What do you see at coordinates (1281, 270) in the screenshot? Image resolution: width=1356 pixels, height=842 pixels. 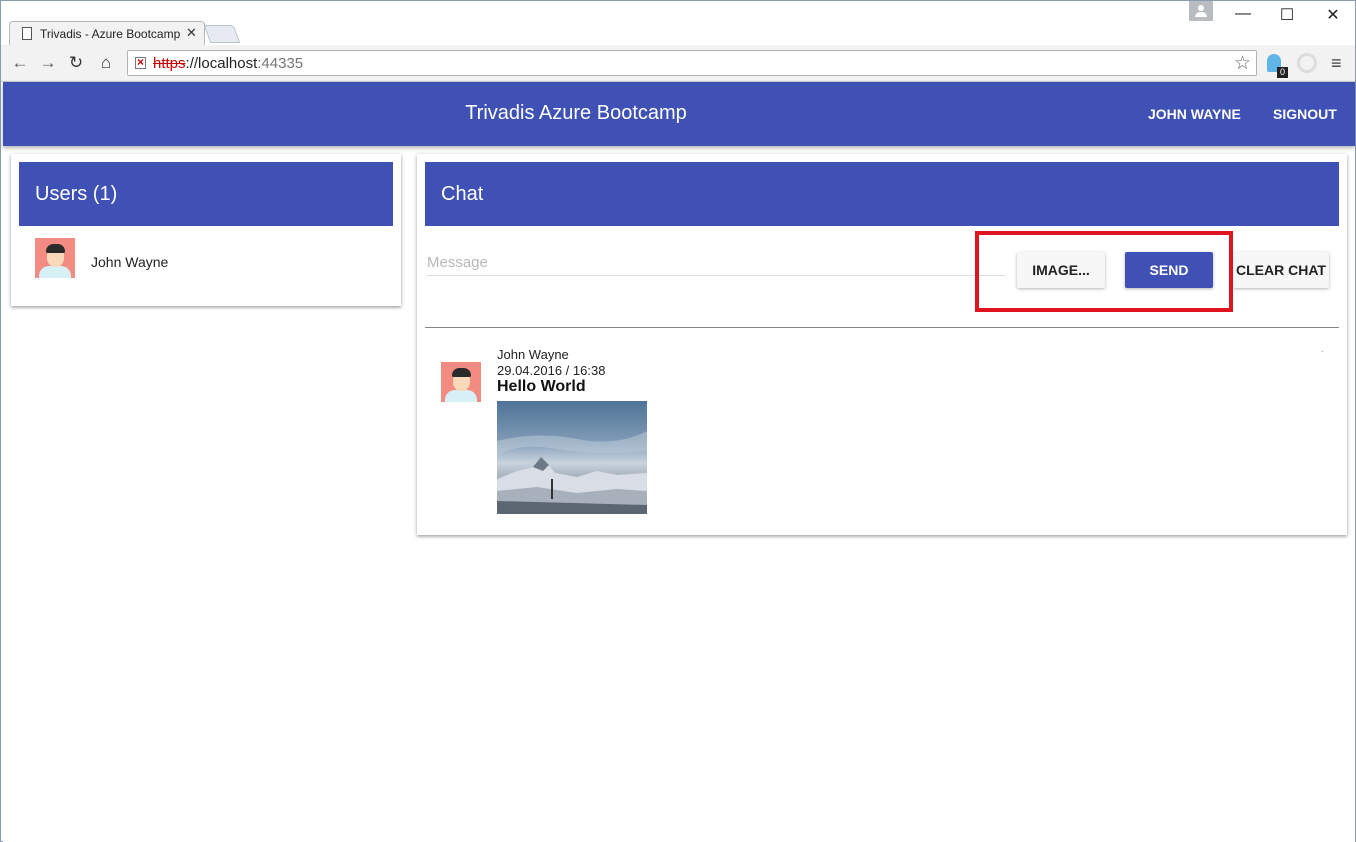 I see `clear-chat-button: CLEAR CHAT` at bounding box center [1281, 270].